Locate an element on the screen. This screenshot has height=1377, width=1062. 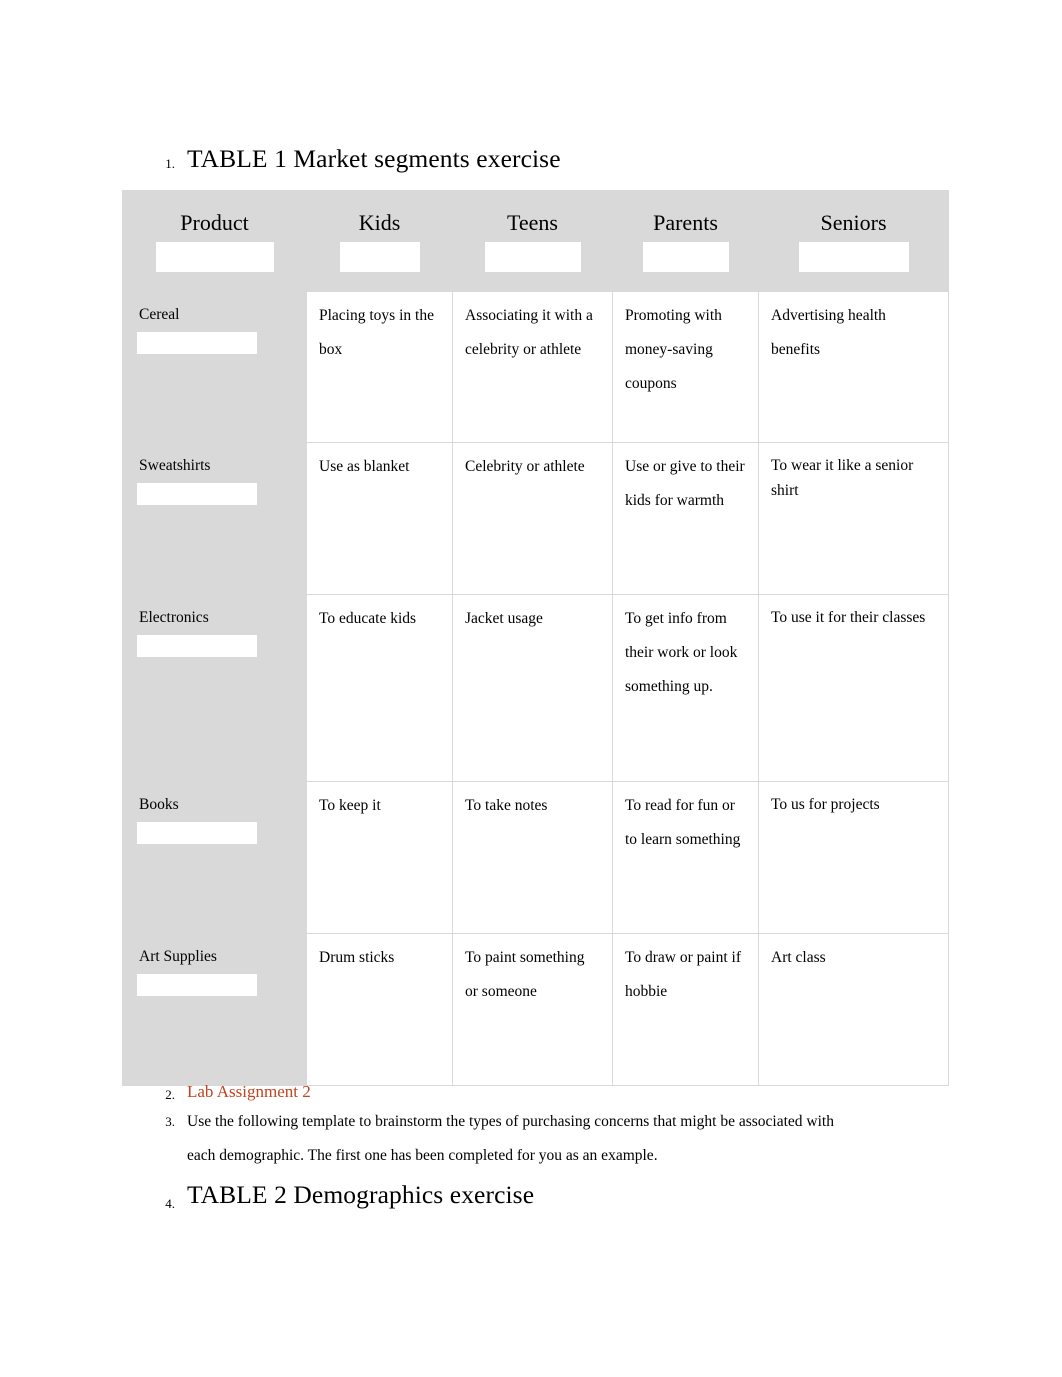
header-label-kids: Kids is located at coordinates (379, 222).